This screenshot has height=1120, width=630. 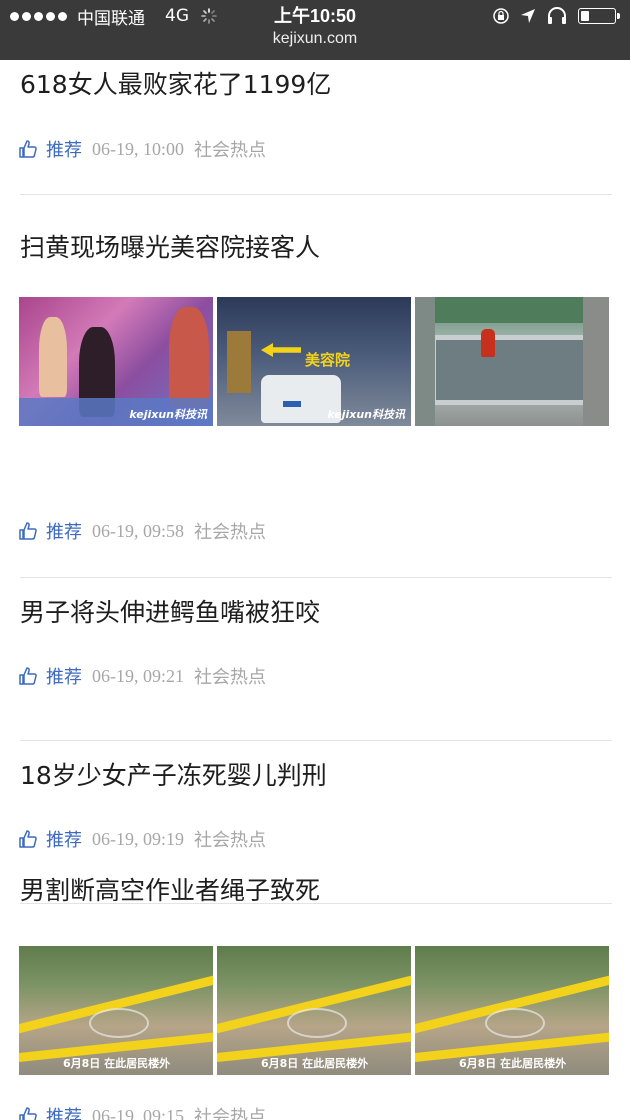 I want to click on headphones-icon, so click(x=557, y=15).